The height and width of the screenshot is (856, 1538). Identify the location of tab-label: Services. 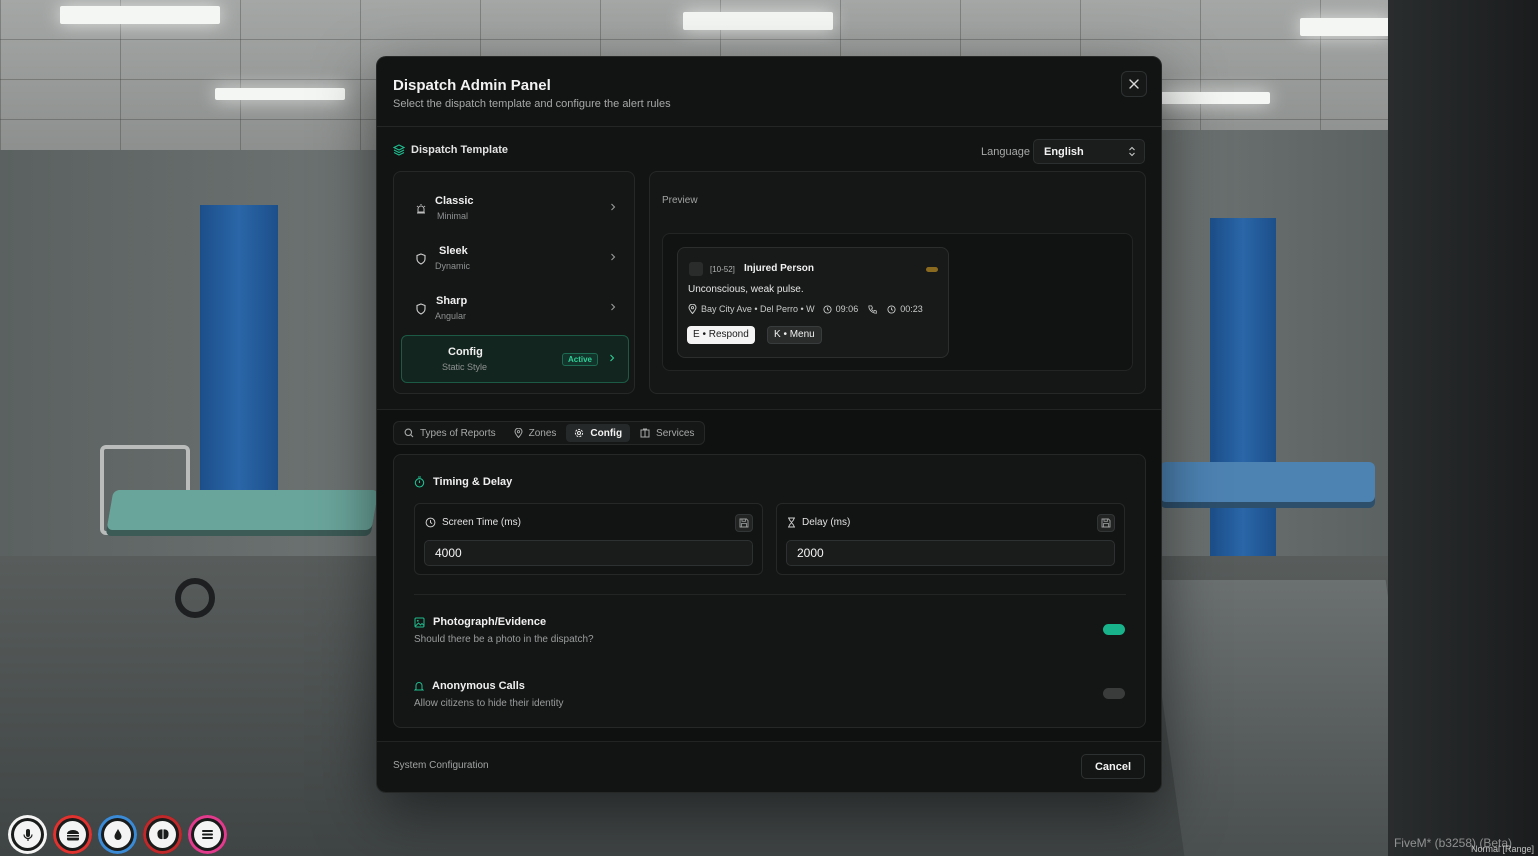
(675, 433).